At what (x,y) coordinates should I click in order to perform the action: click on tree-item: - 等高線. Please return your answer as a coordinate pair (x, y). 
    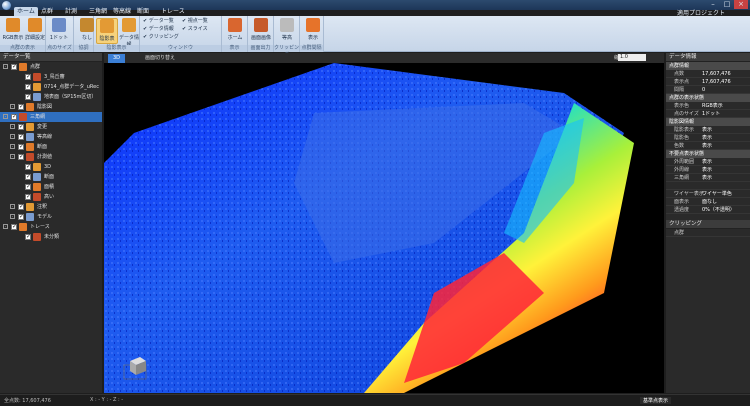
    Looking at the image, I should click on (51, 137).